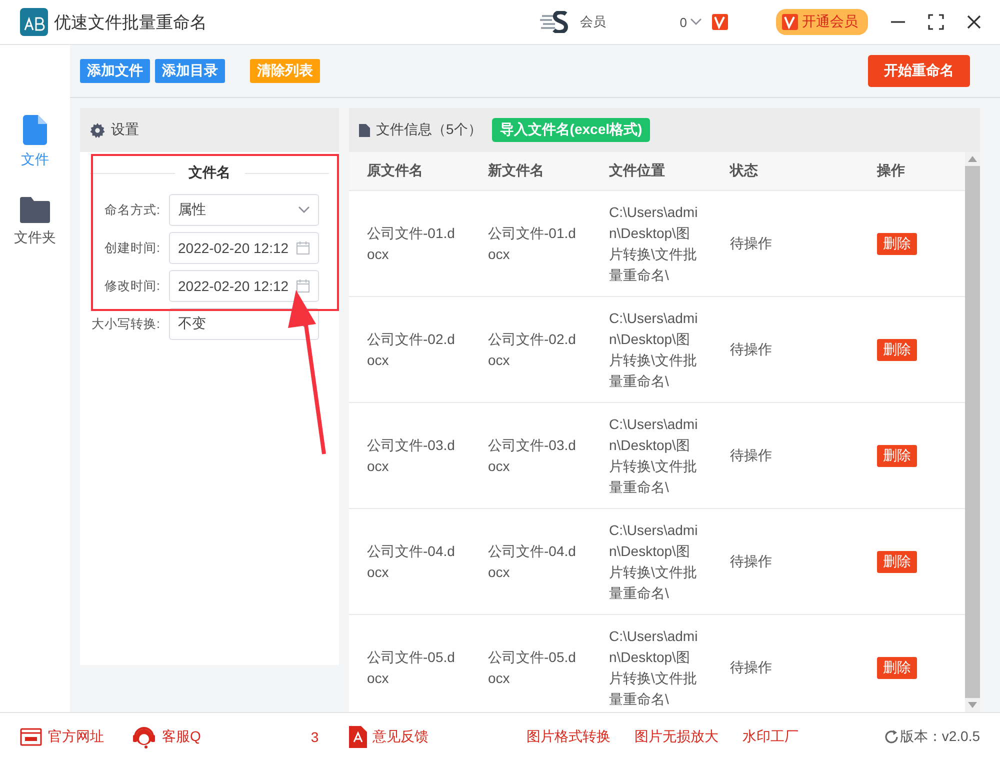 This screenshot has height=760, width=1000. Describe the element at coordinates (35, 210) in the screenshot. I see `folder-icon` at that location.